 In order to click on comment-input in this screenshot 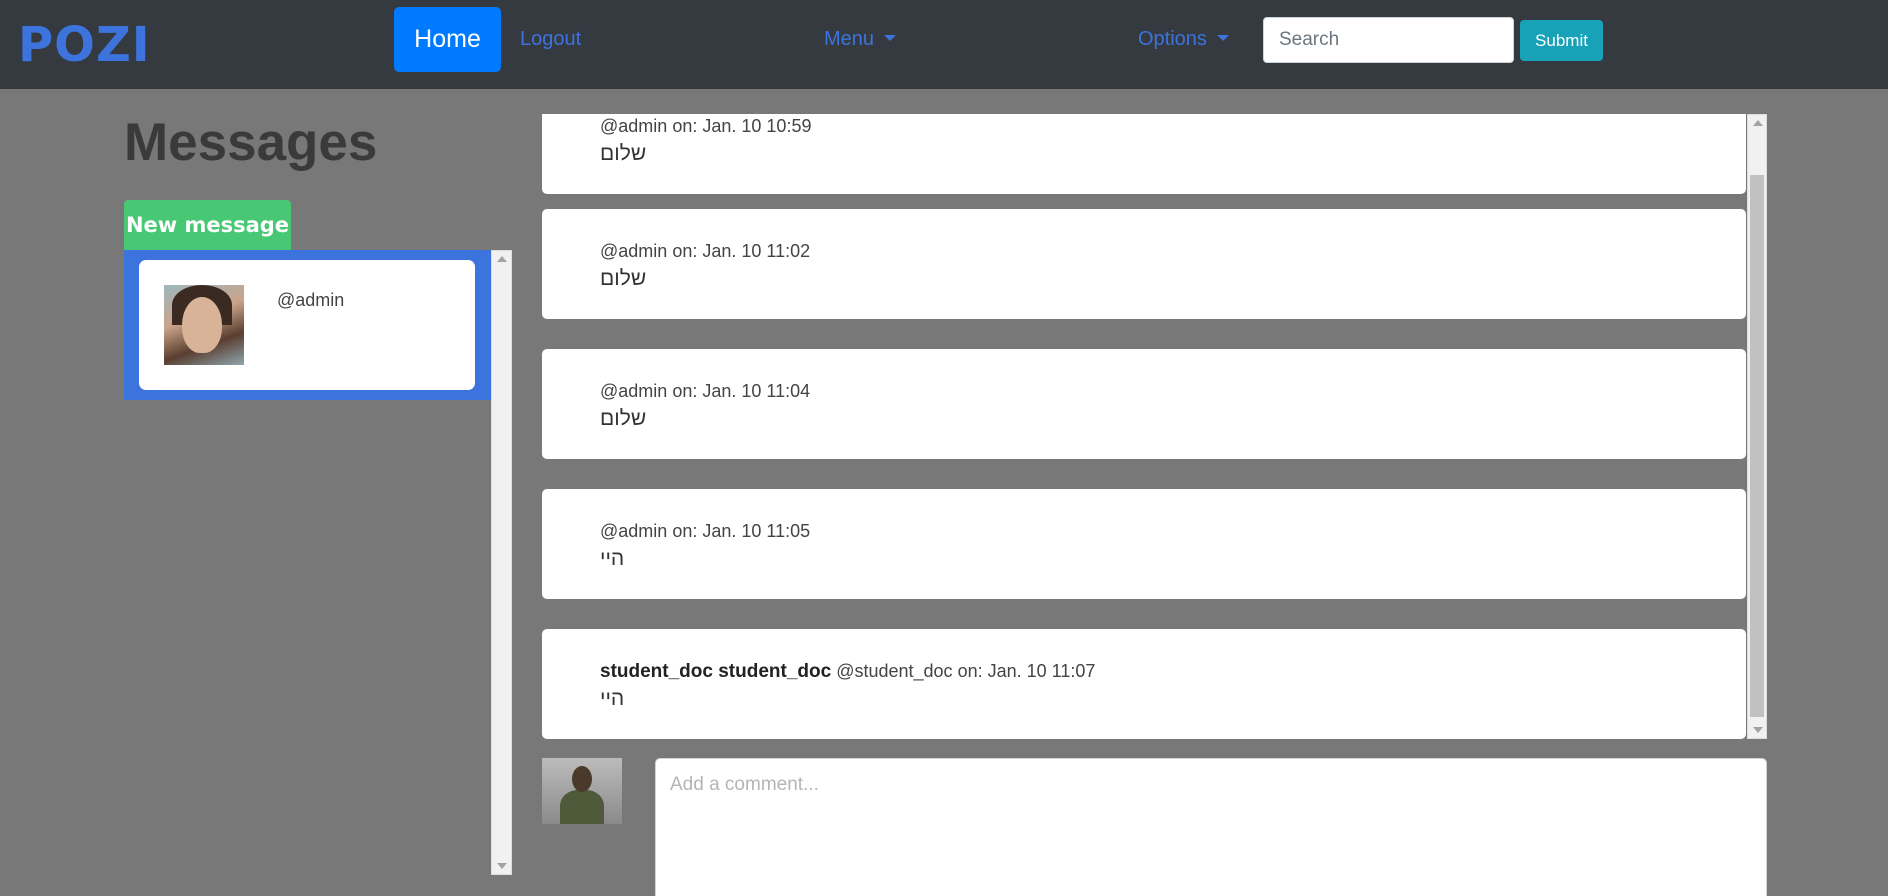, I will do `click(1211, 827)`.